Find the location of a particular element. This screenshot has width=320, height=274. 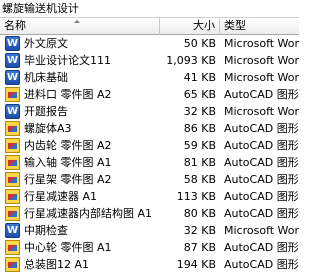

column-header-name: 名称 is located at coordinates (80, 26).